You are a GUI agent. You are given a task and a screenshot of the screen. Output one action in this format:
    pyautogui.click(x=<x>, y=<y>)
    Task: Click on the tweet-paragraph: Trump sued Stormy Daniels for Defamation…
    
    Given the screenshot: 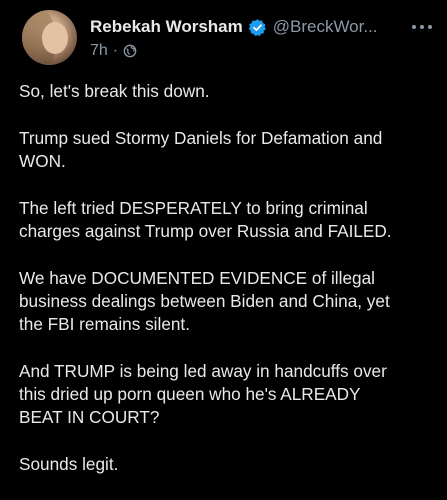 What is the action you would take?
    pyautogui.click(x=201, y=149)
    